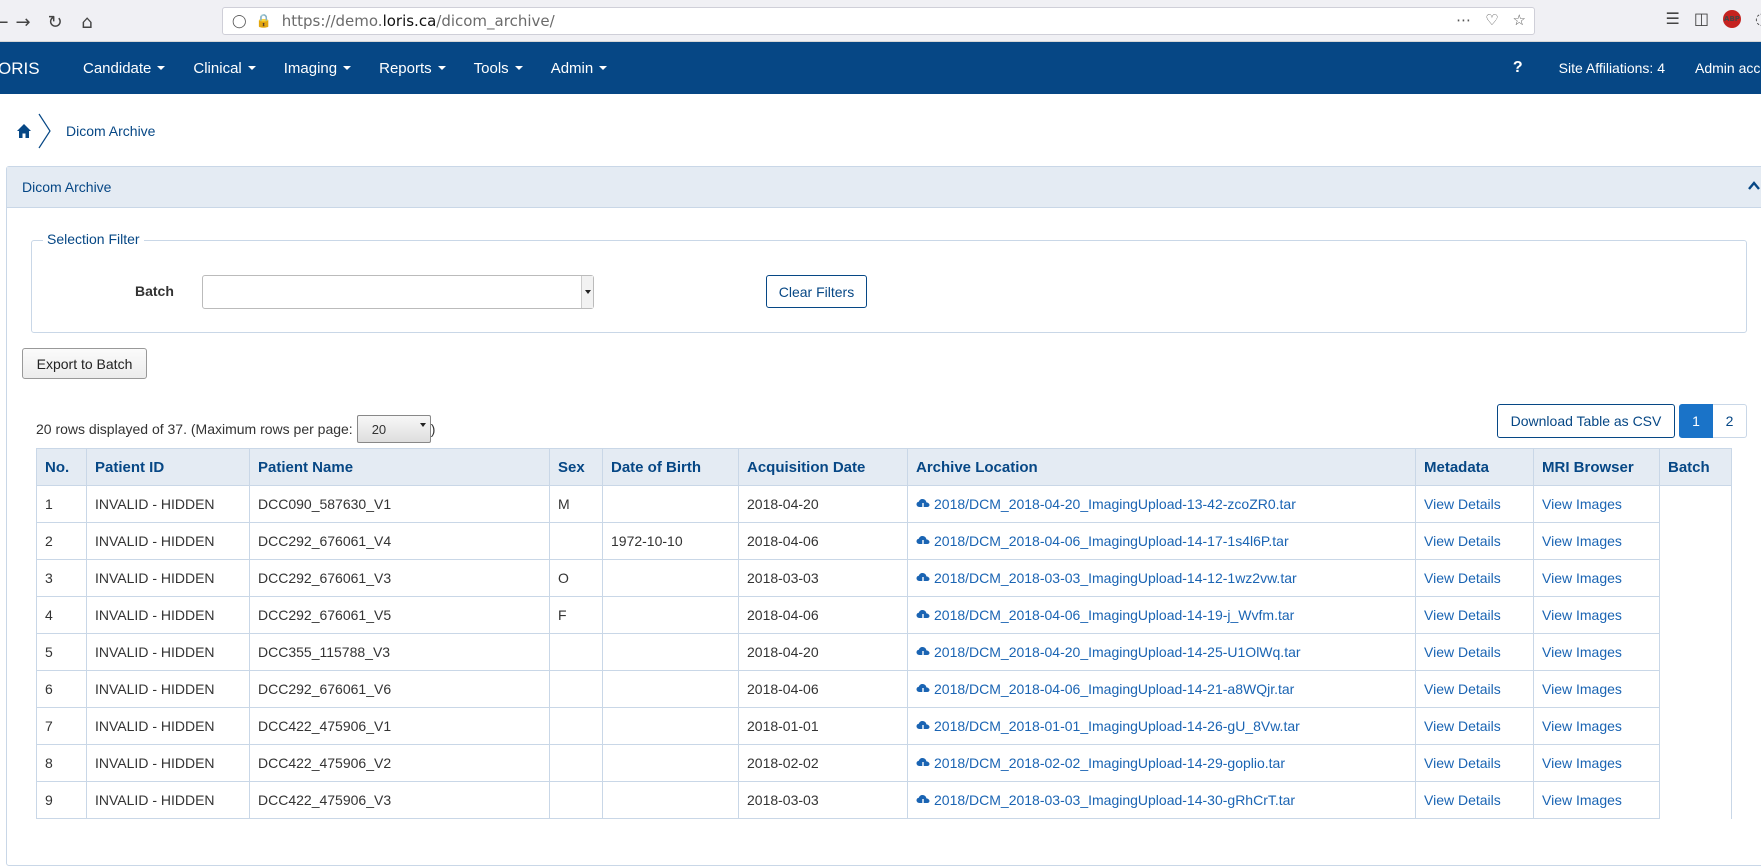 The width and height of the screenshot is (1761, 866). Describe the element at coordinates (1463, 20) in the screenshot. I see `more-actions-icon: ⋯` at that location.